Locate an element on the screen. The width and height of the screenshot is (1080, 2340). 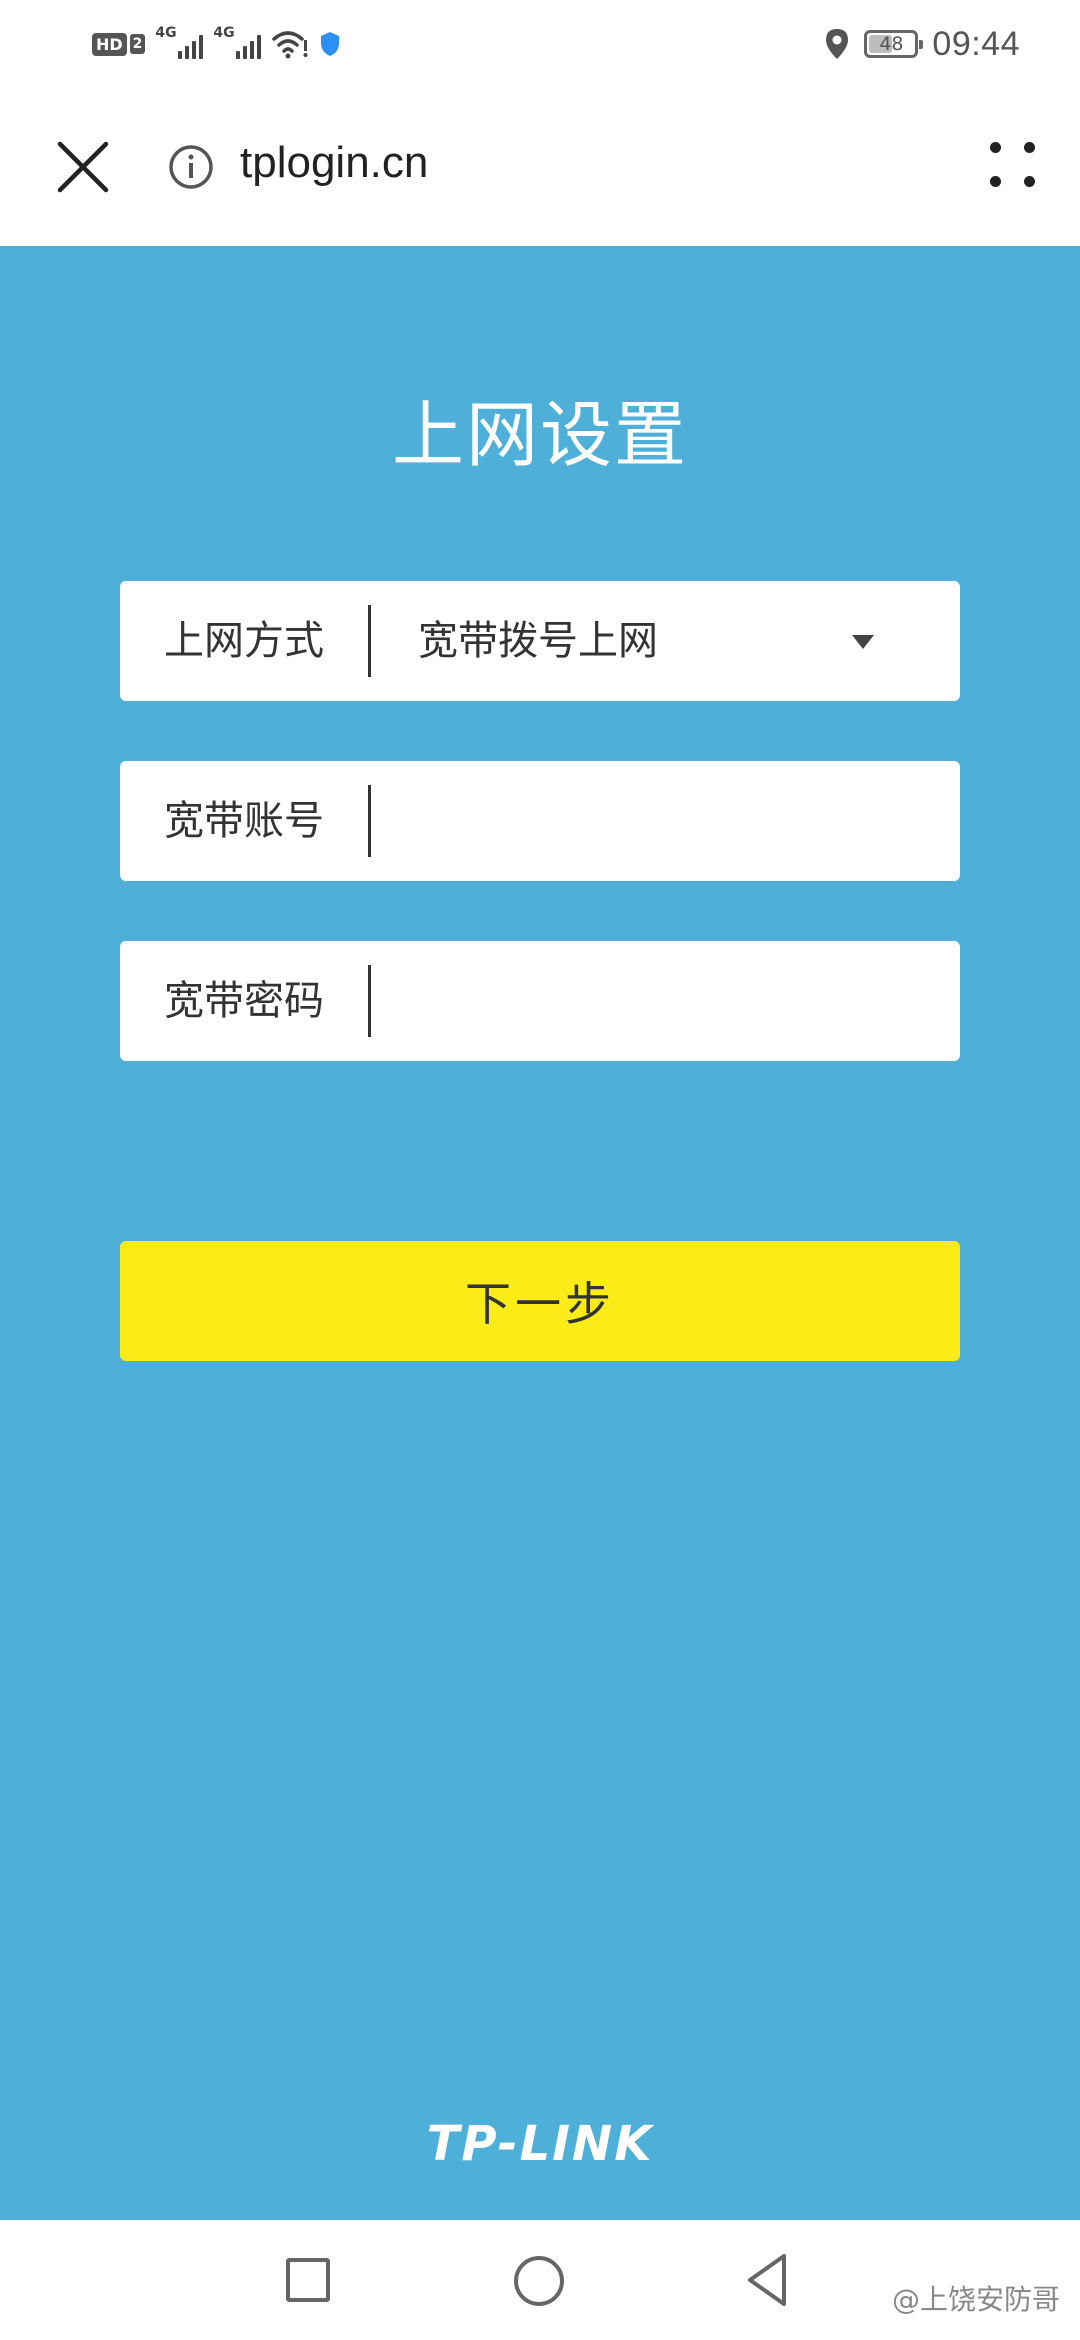
broadband-password-field: 宽带密码 is located at coordinates (540, 1001).